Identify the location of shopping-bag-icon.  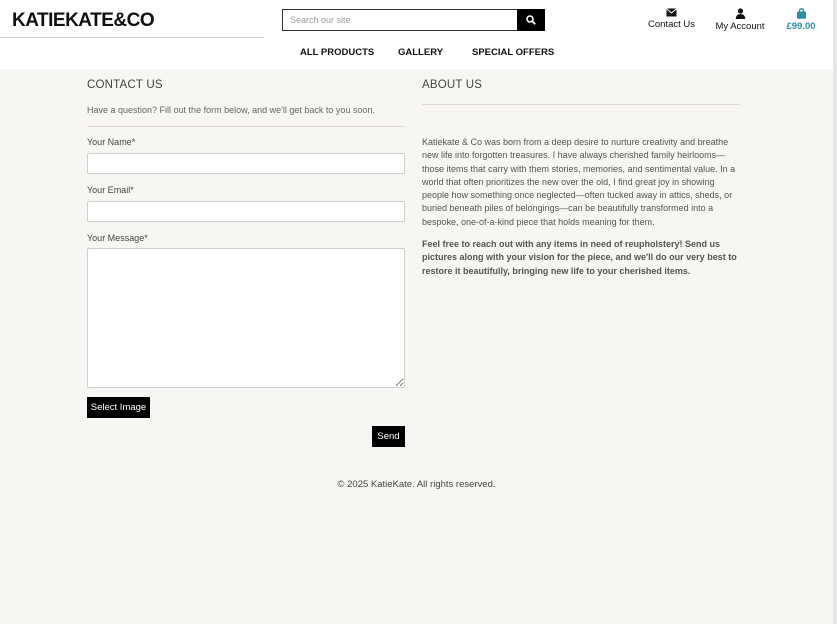
(801, 13).